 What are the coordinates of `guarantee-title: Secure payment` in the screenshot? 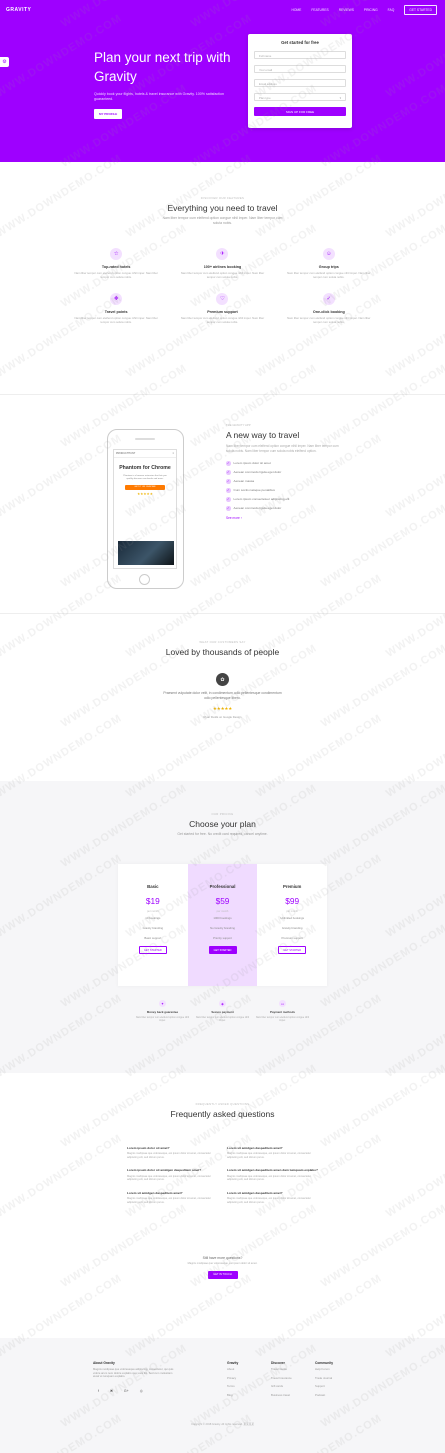 It's located at (222, 1012).